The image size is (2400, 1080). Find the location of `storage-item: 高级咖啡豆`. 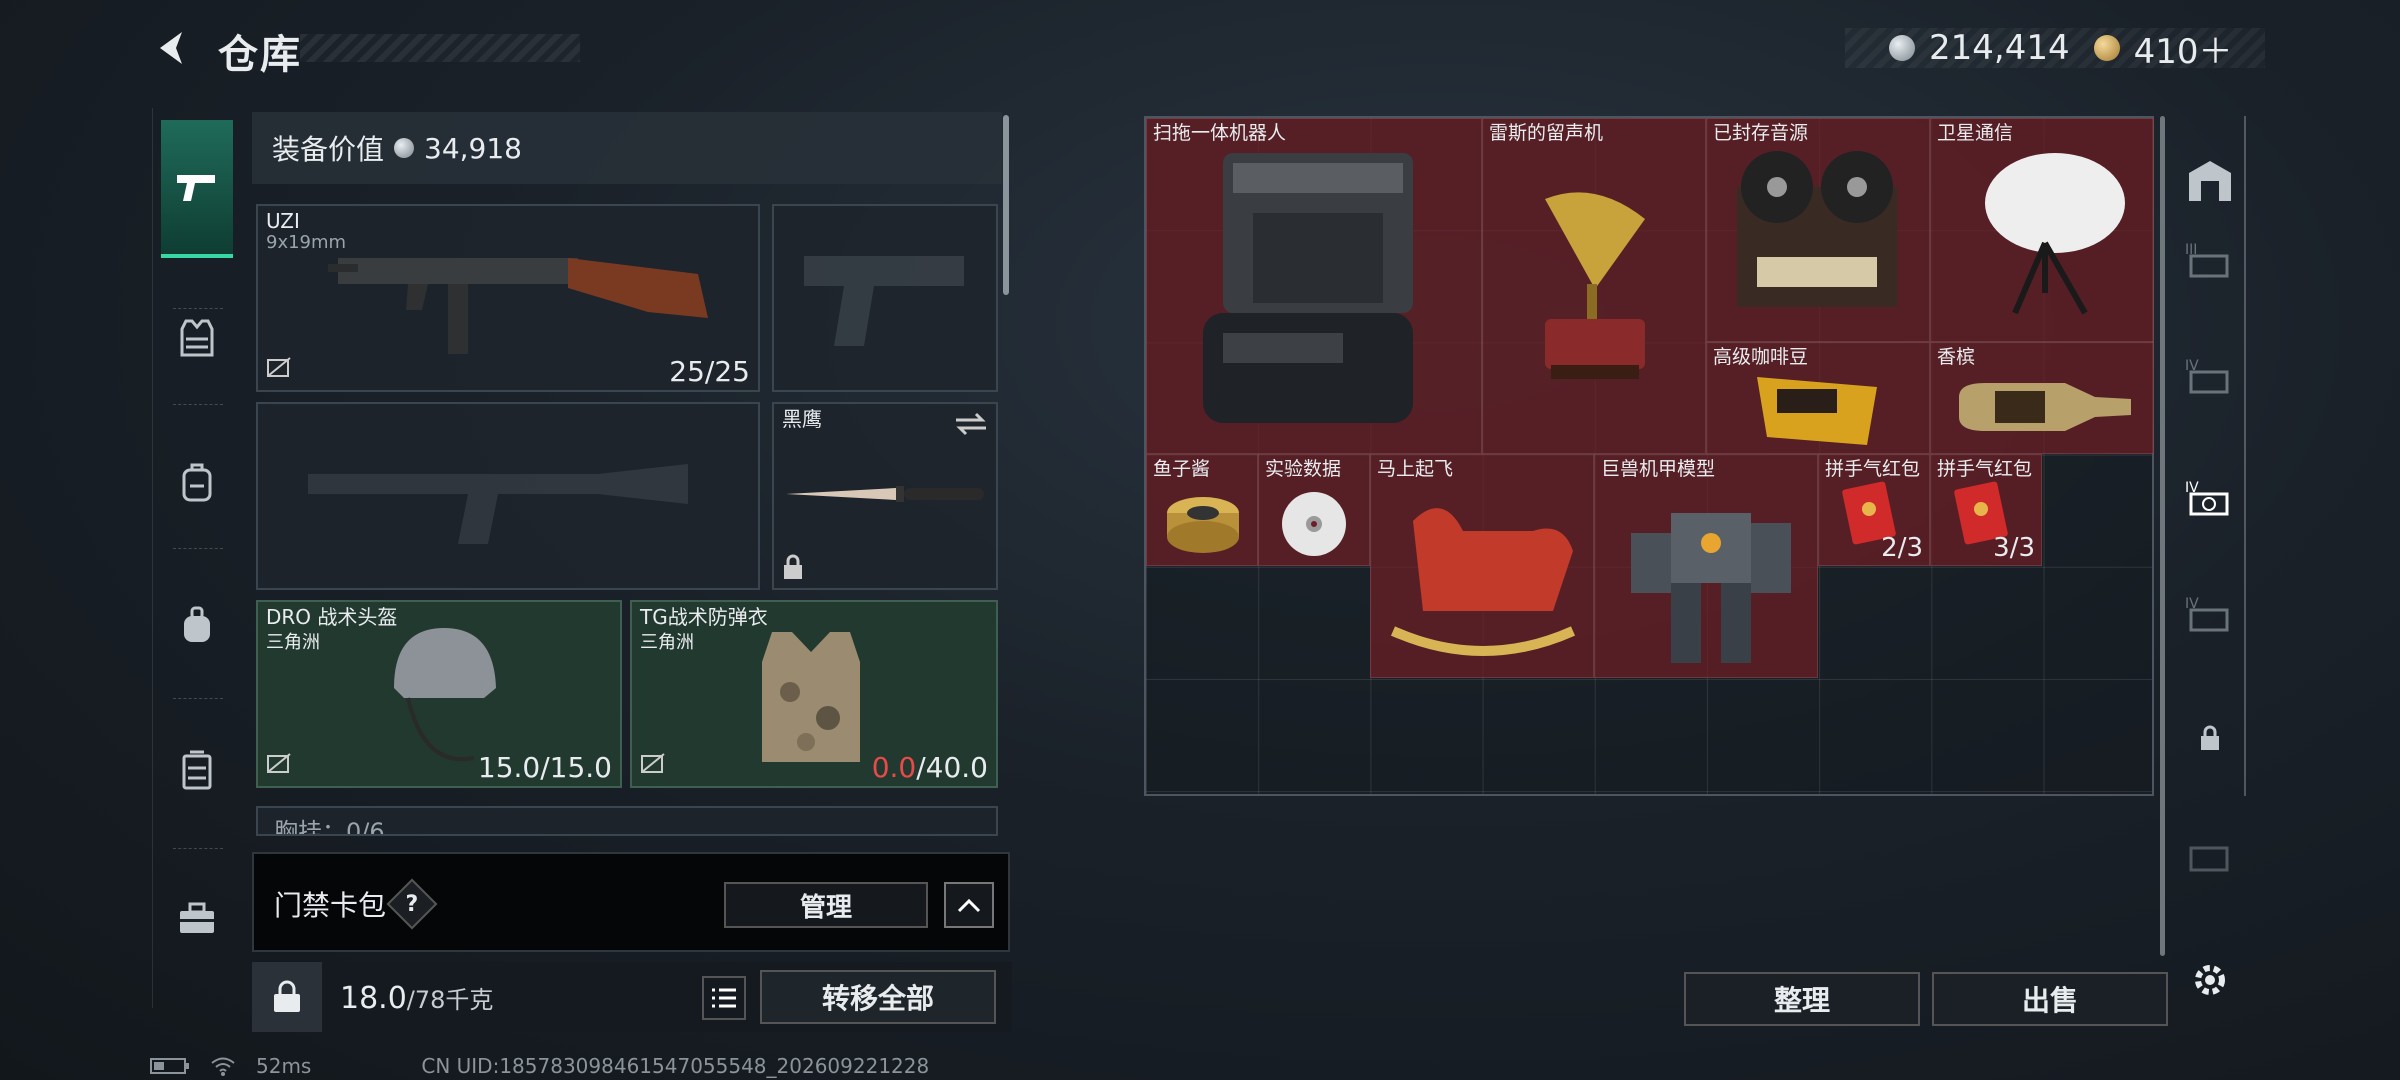

storage-item: 高级咖啡豆 is located at coordinates (1818, 398).